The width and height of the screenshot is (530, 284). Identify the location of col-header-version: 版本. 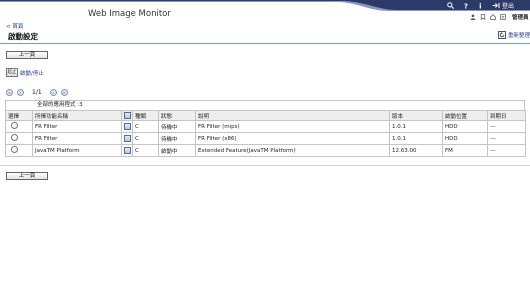
(416, 115).